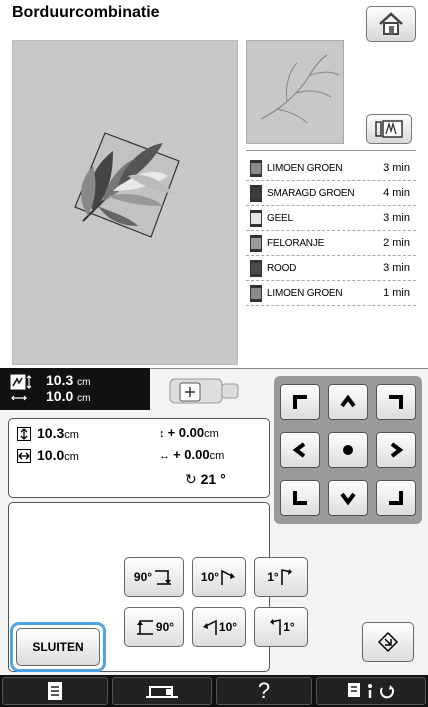 This screenshot has height=707, width=428. What do you see at coordinates (127, 185) in the screenshot?
I see `embroidery-pattern` at bounding box center [127, 185].